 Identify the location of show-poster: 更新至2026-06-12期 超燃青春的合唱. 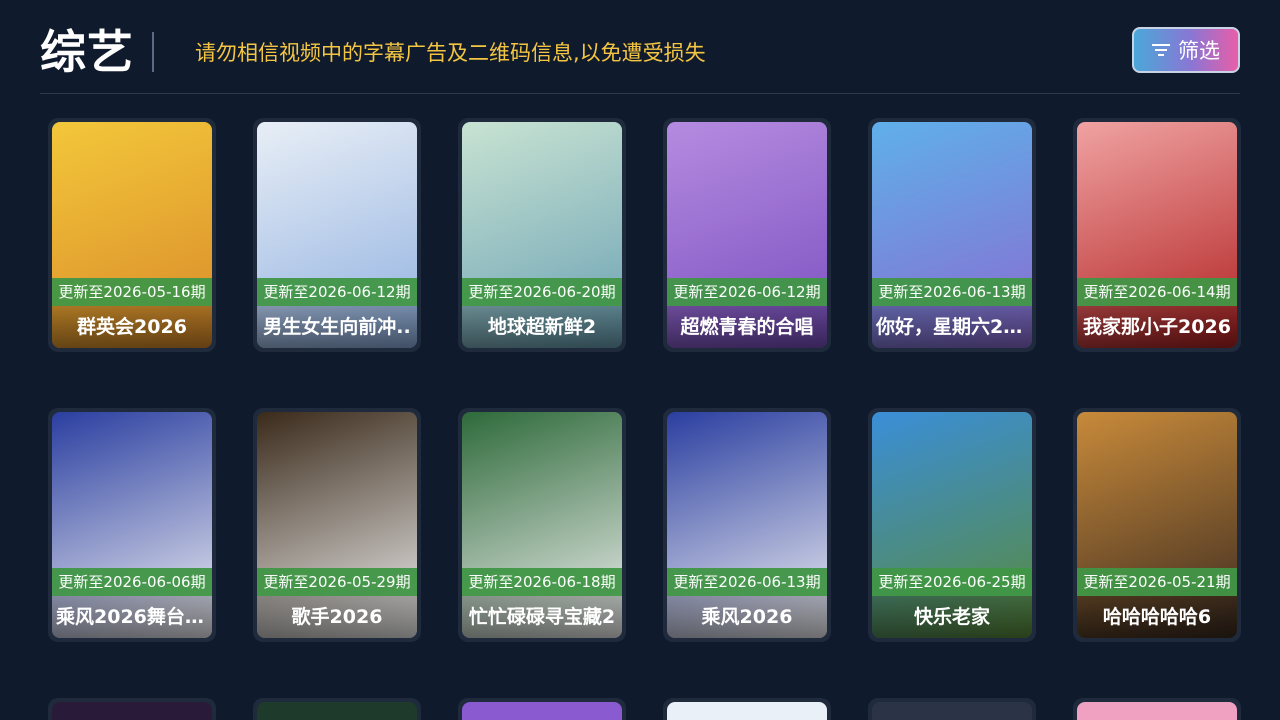
(747, 235).